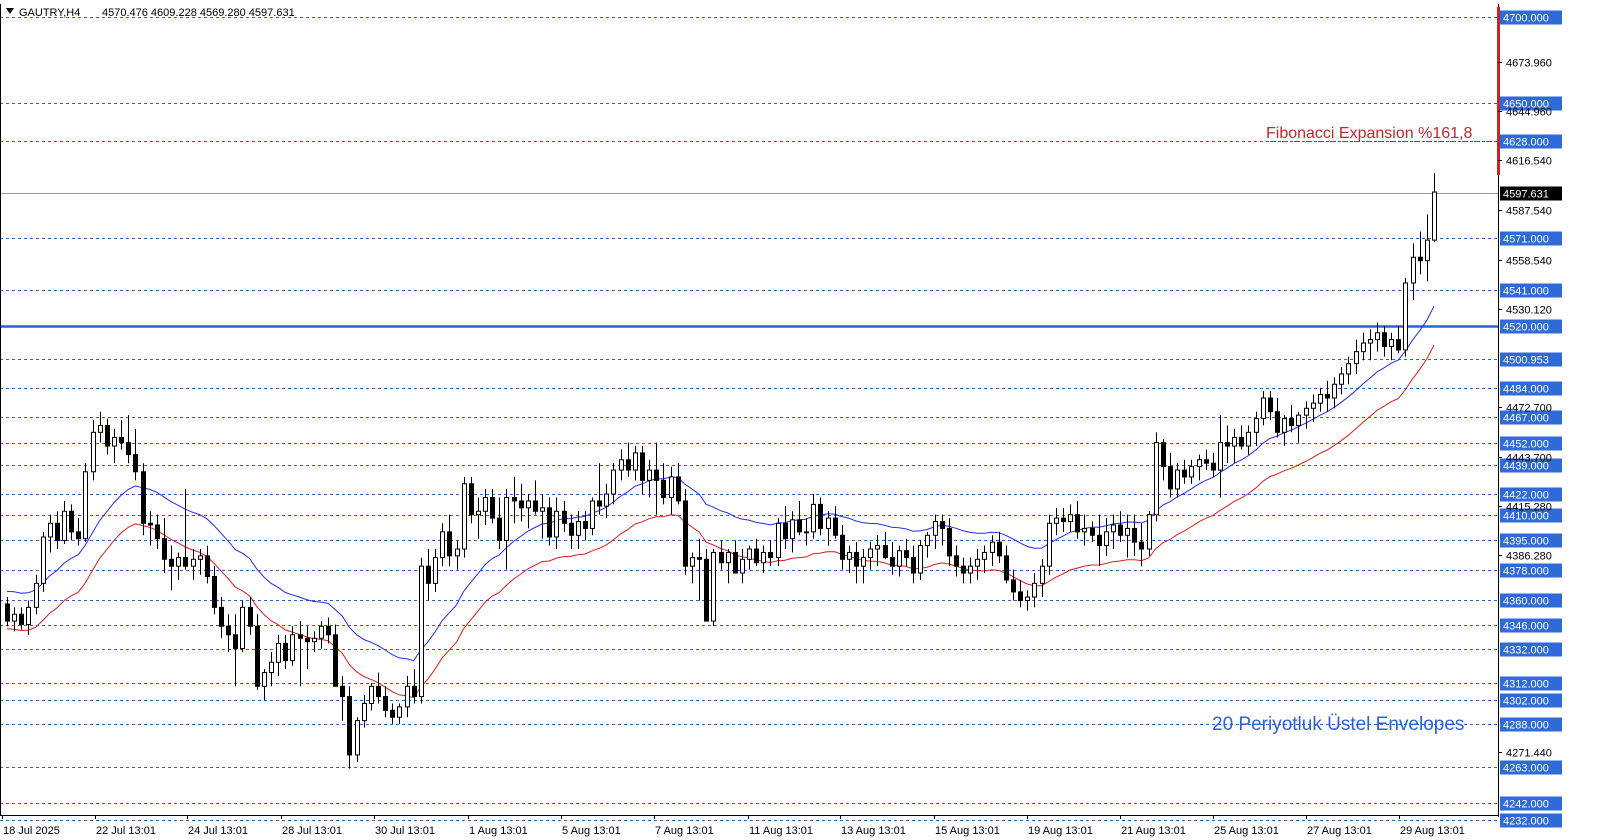  I want to click on level-badge-label: 4484.000, so click(1526, 390).